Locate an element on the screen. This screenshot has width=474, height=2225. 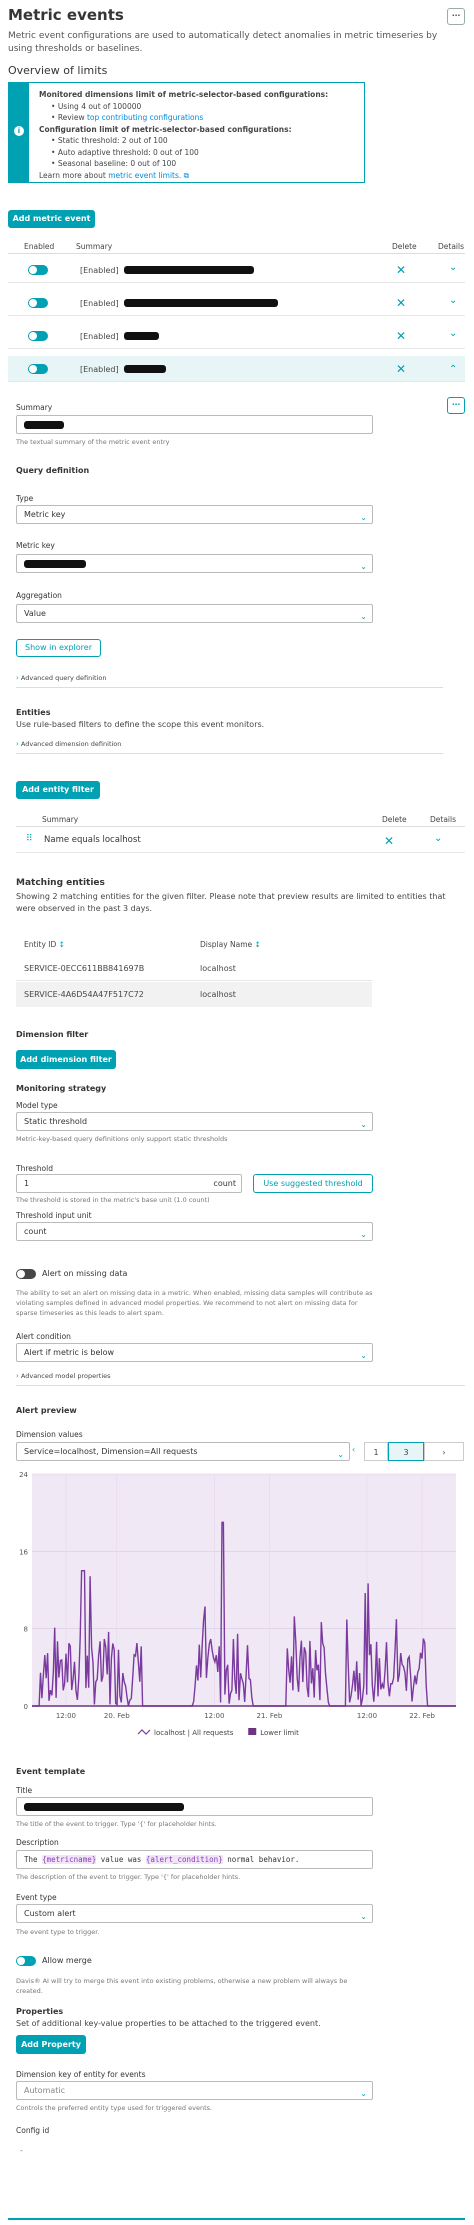
allow-merge-toggle is located at coordinates (26, 1961).